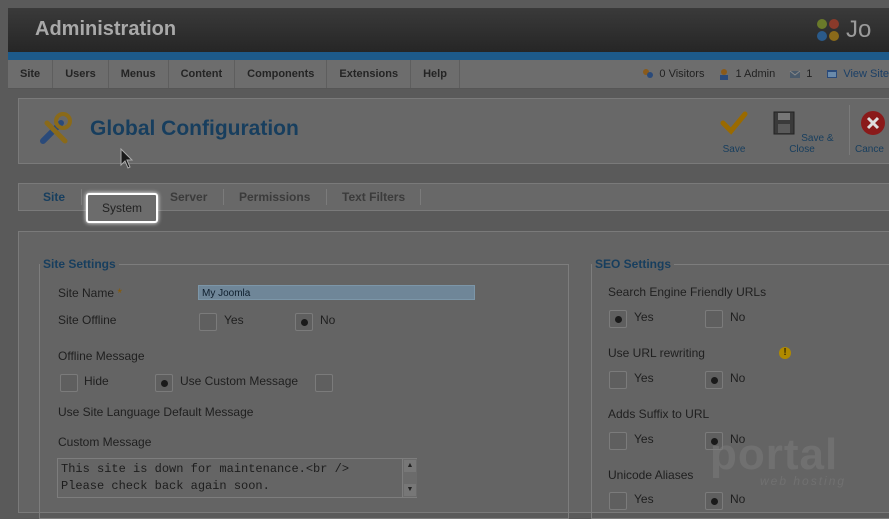 The width and height of the screenshot is (889, 519). Describe the element at coordinates (81, 74) in the screenshot. I see `menu-users: Users` at that location.